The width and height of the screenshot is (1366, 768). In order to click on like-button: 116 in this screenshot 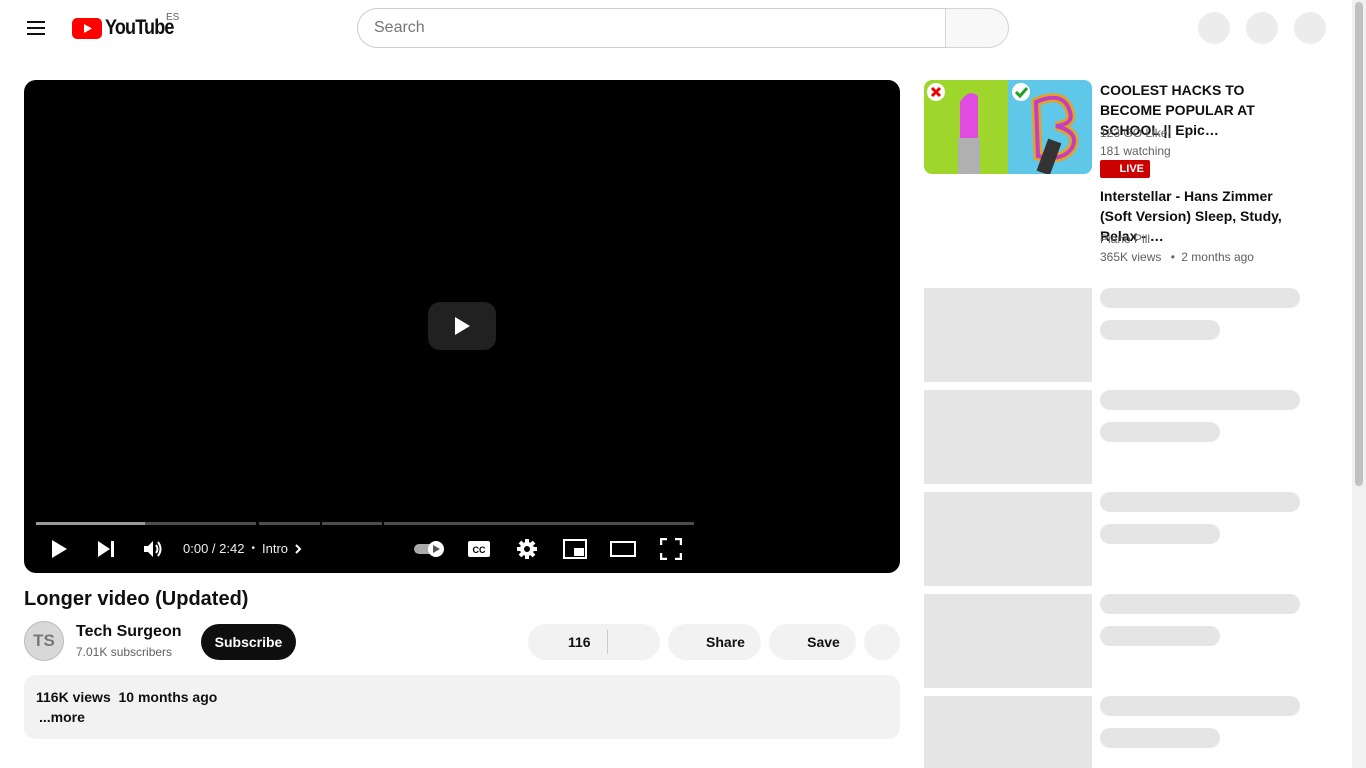, I will do `click(579, 642)`.